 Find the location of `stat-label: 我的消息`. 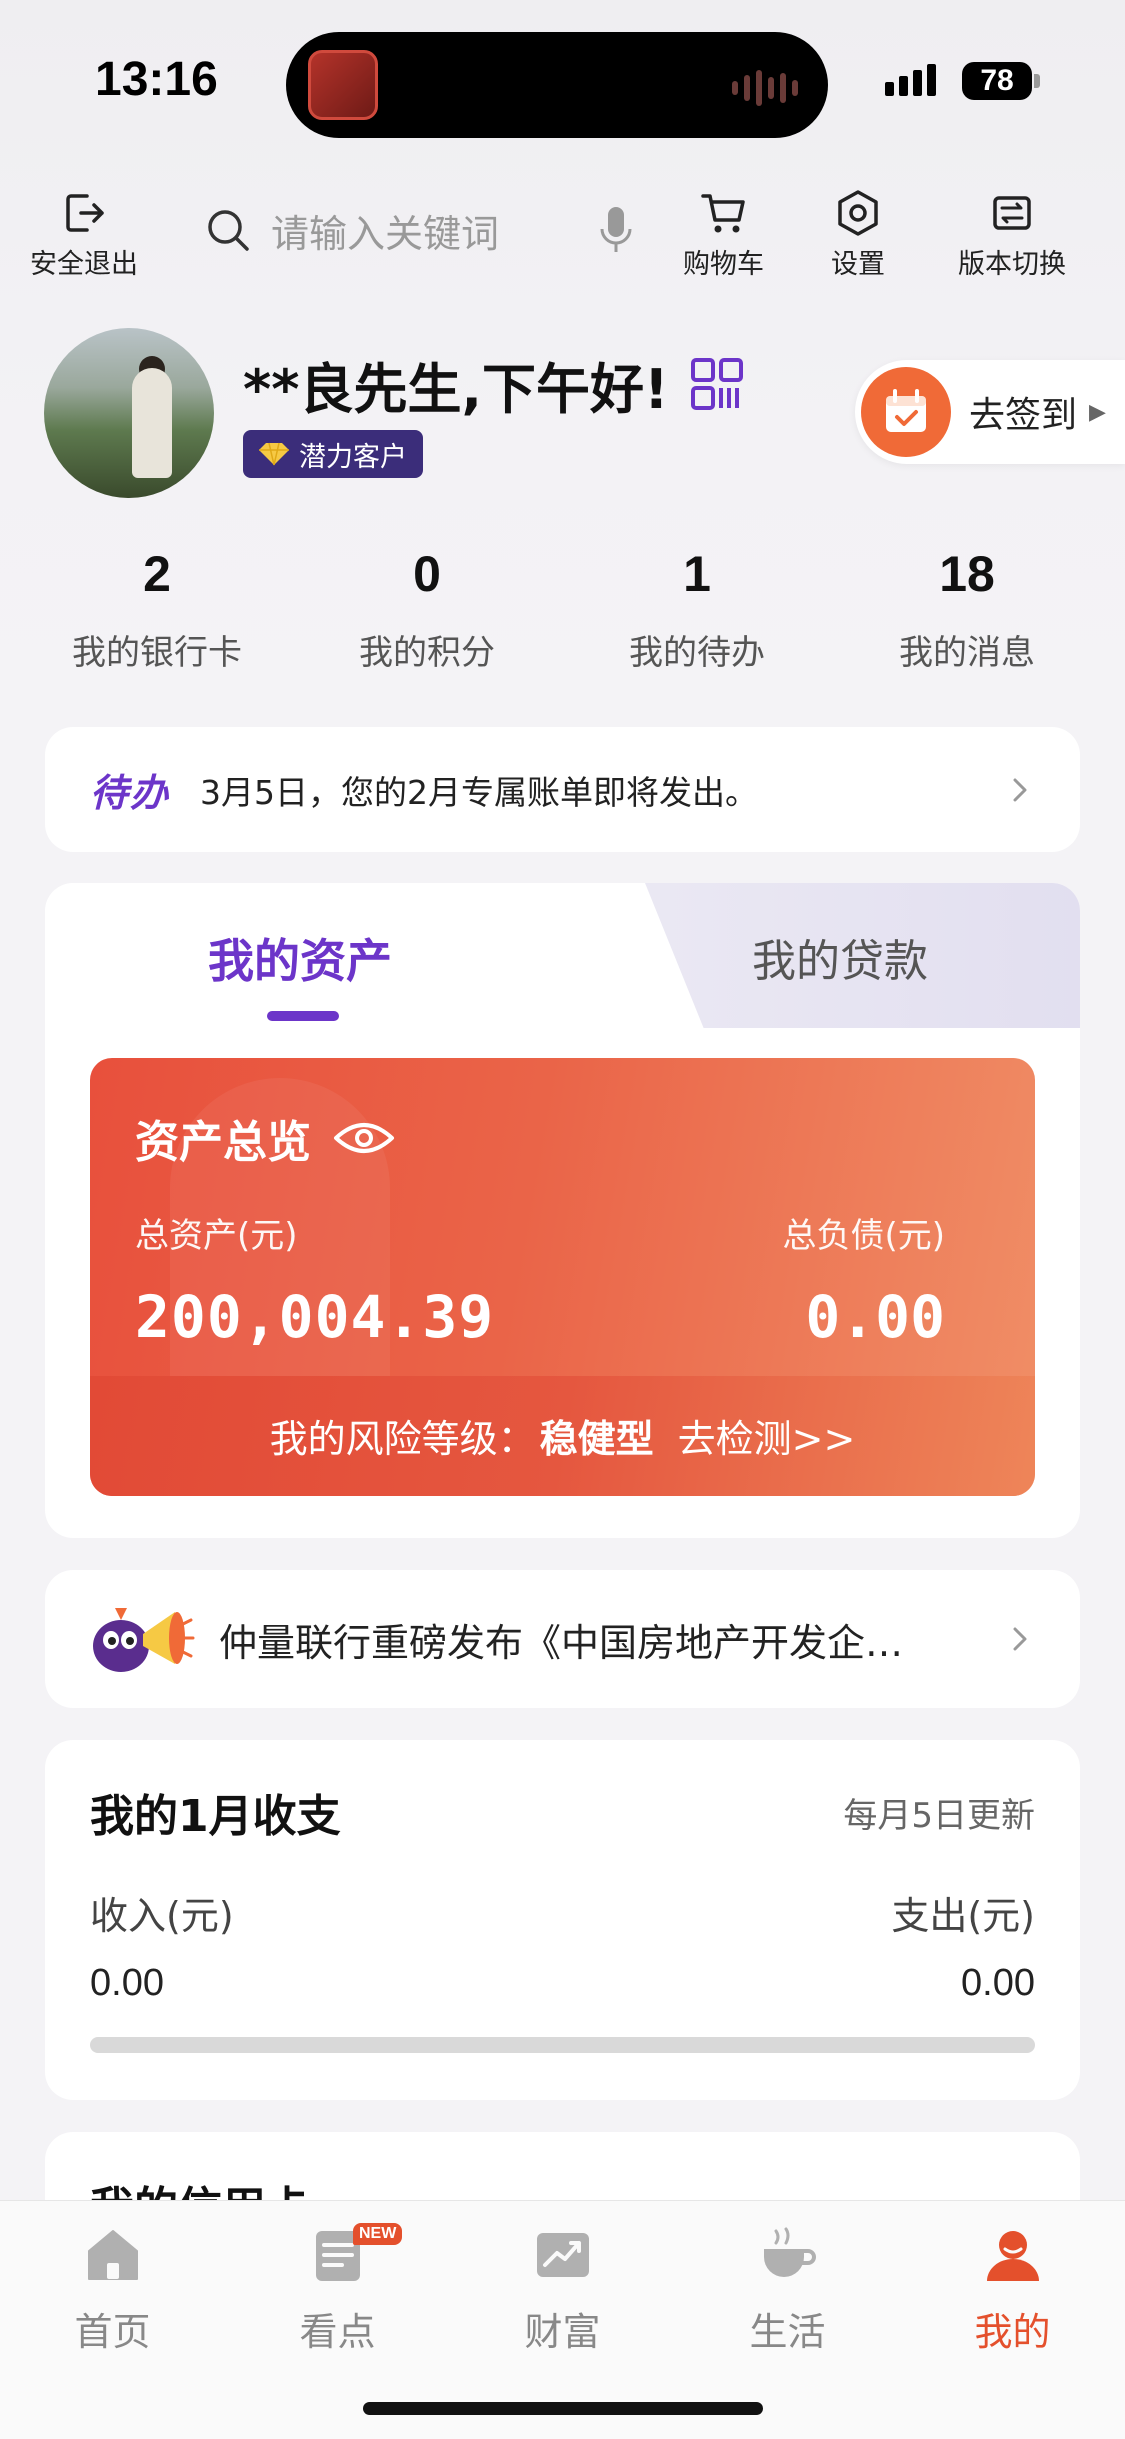

stat-label: 我的消息 is located at coordinates (967, 653).